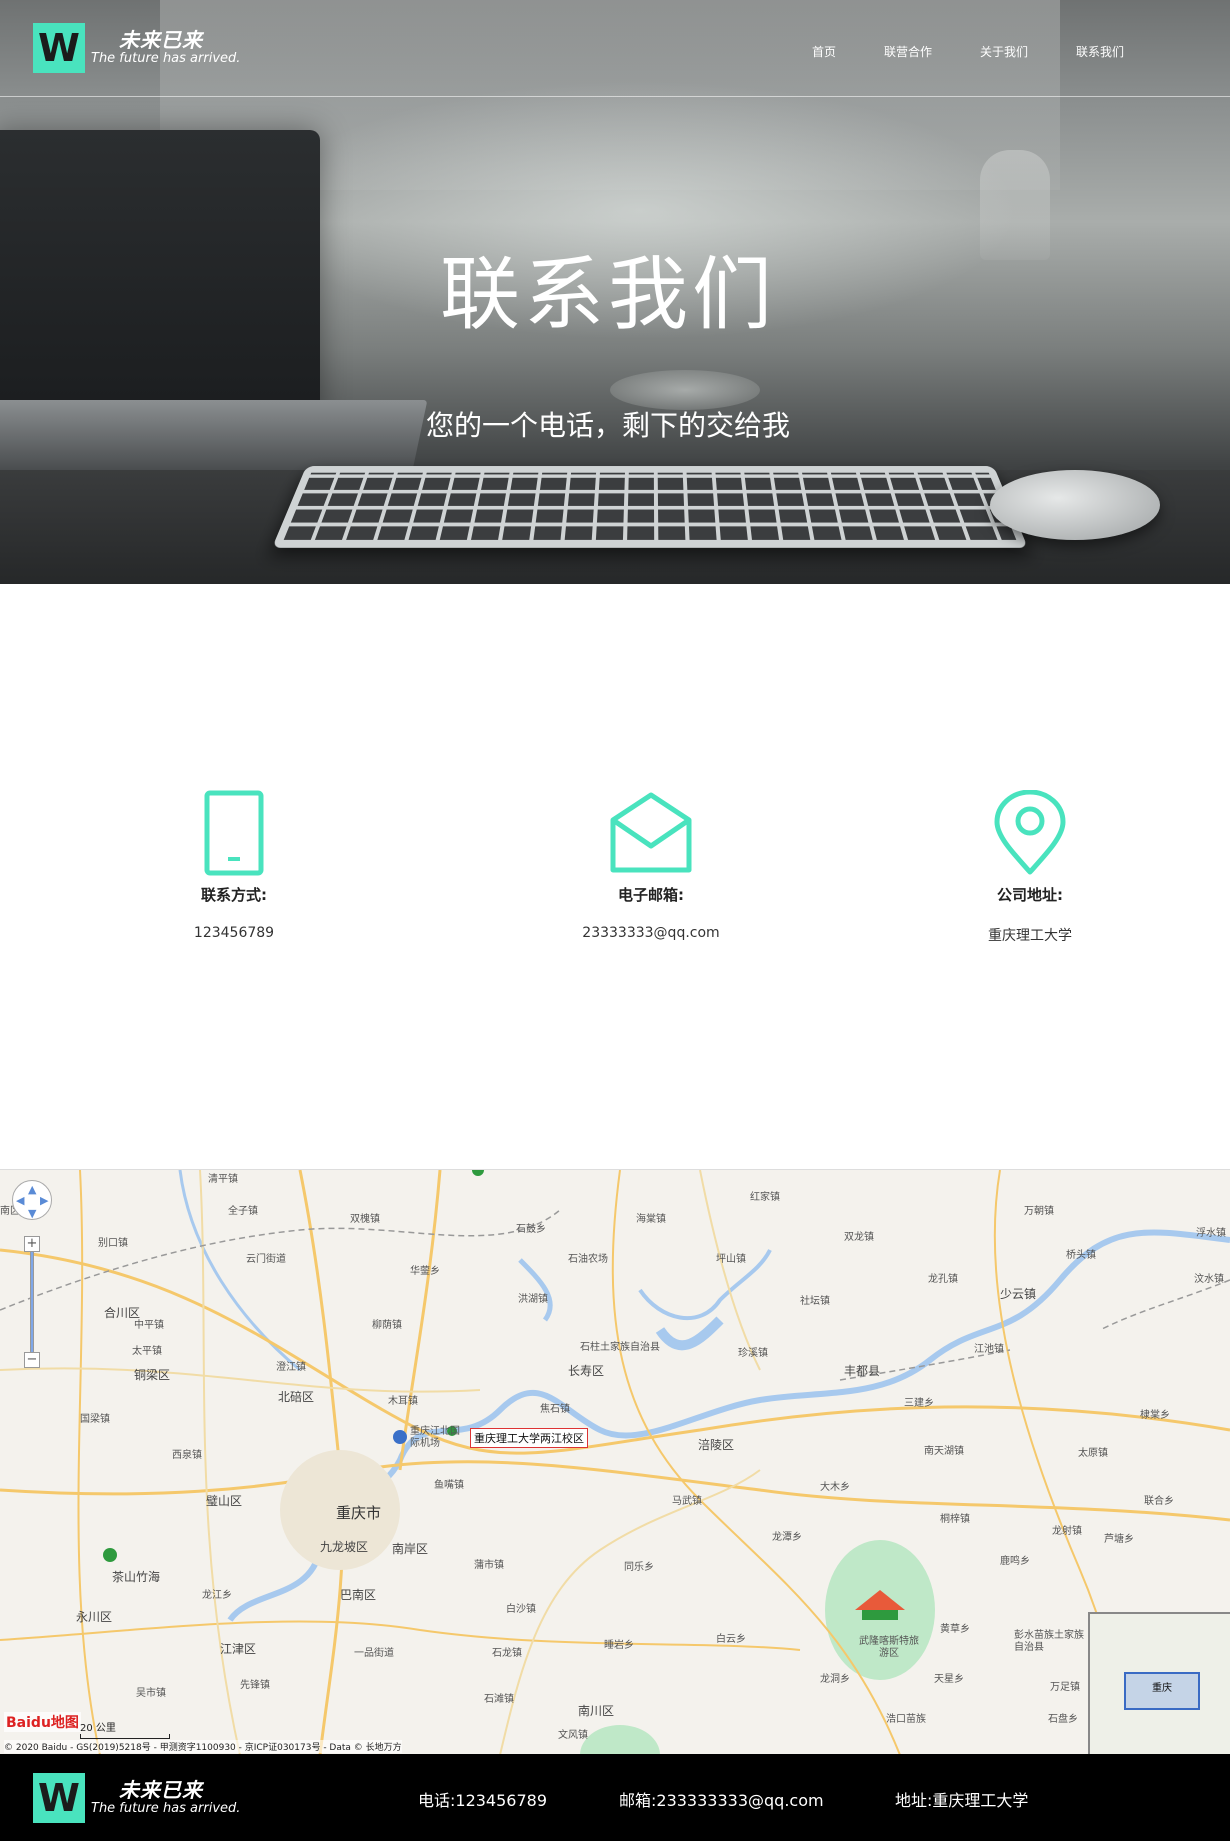 This screenshot has height=1841, width=1230. I want to click on map-place: 璧山区, so click(224, 1501).